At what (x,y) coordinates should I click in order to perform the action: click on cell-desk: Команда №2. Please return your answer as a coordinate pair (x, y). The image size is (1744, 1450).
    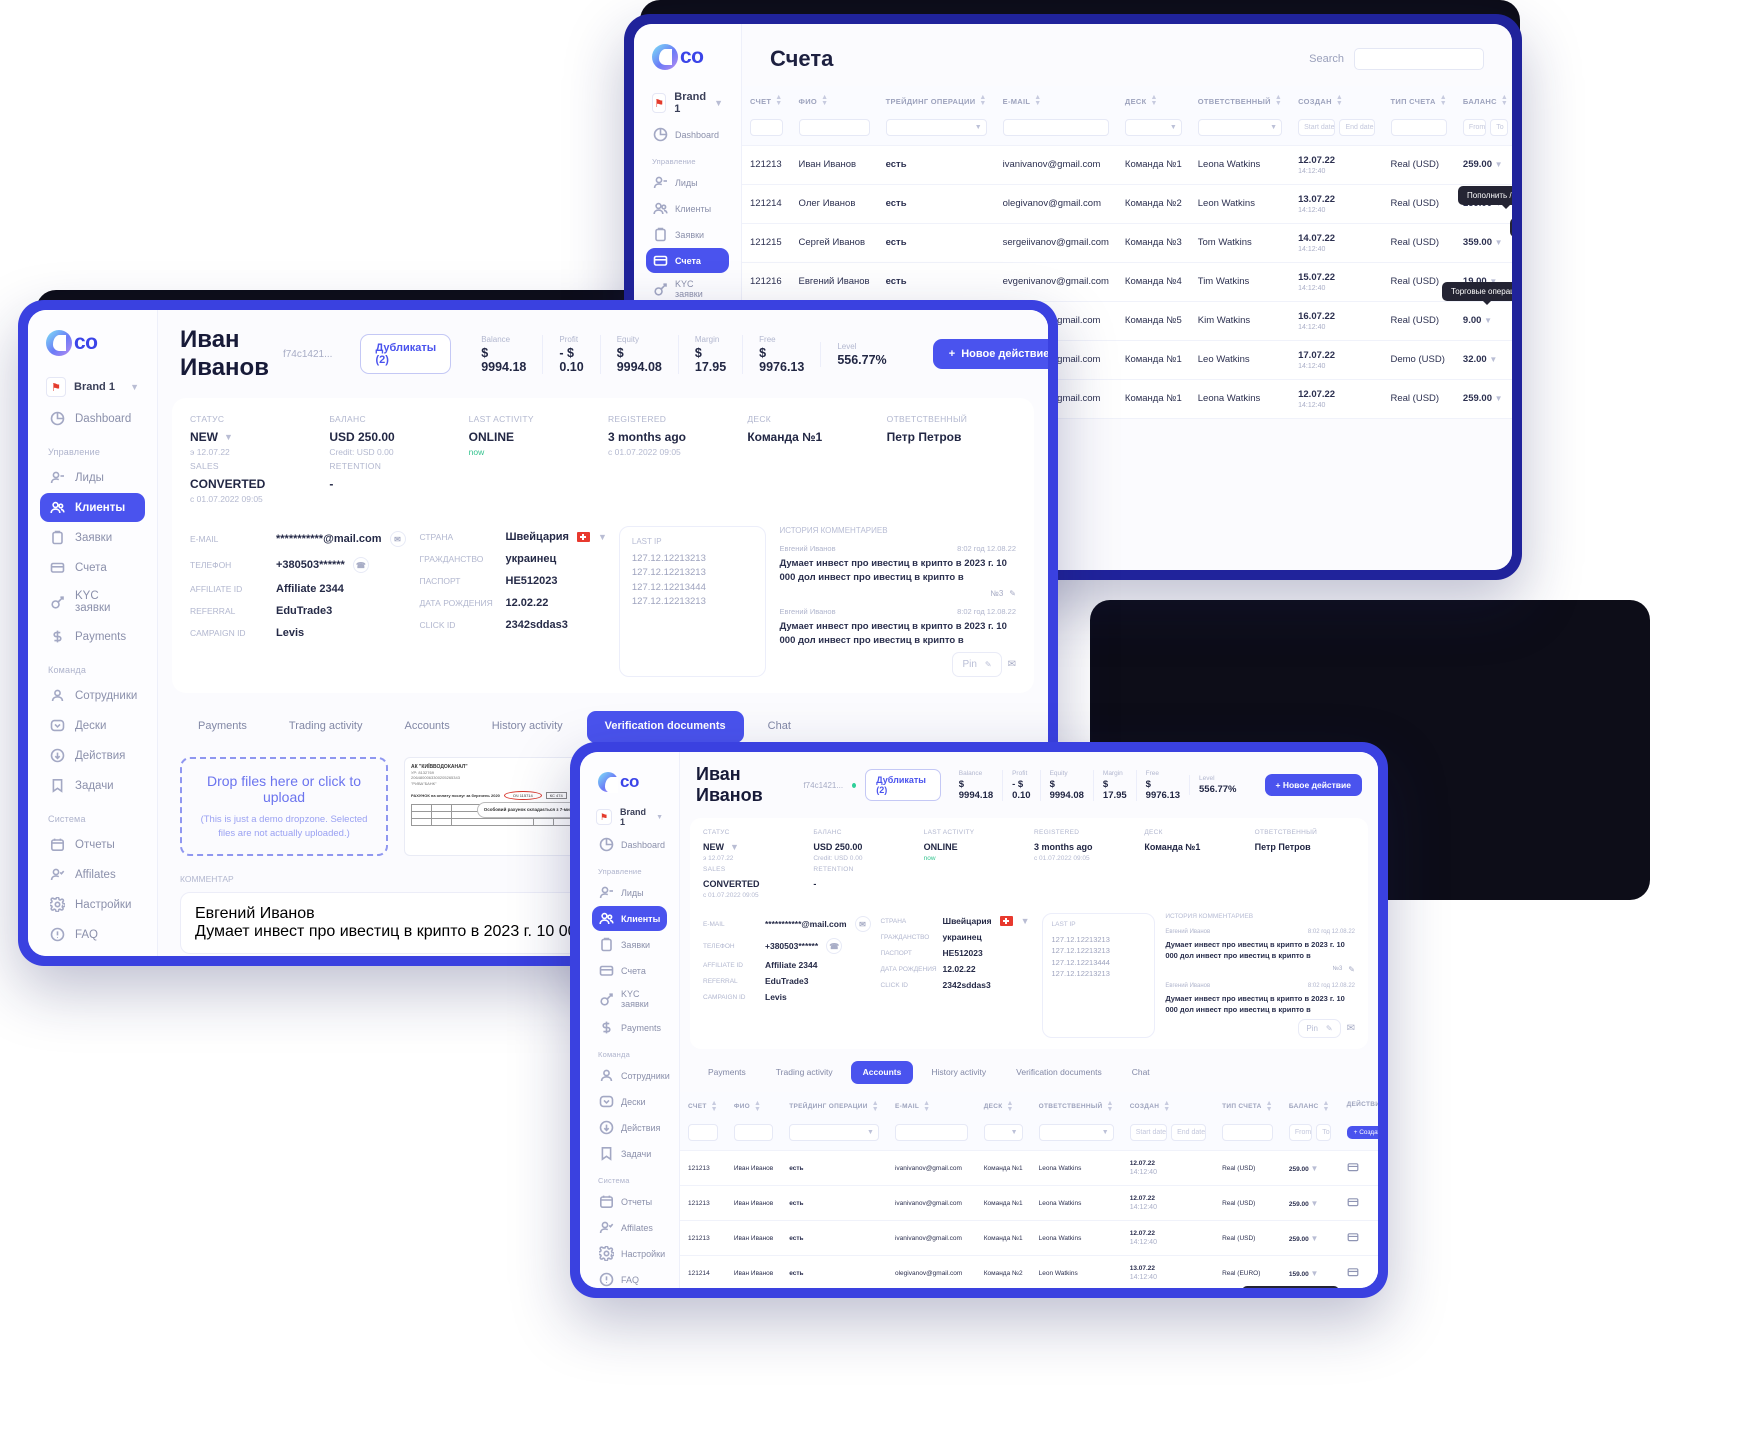
    Looking at the image, I should click on (1003, 1271).